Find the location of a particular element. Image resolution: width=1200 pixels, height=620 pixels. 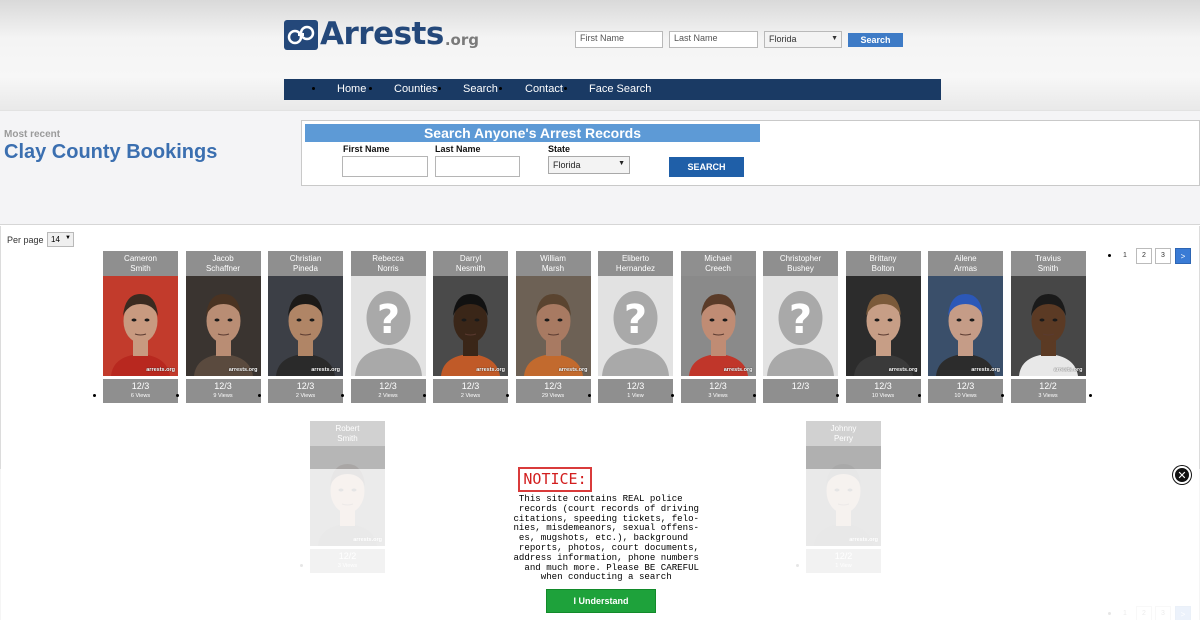

header-search-button: Search is located at coordinates (875, 40).